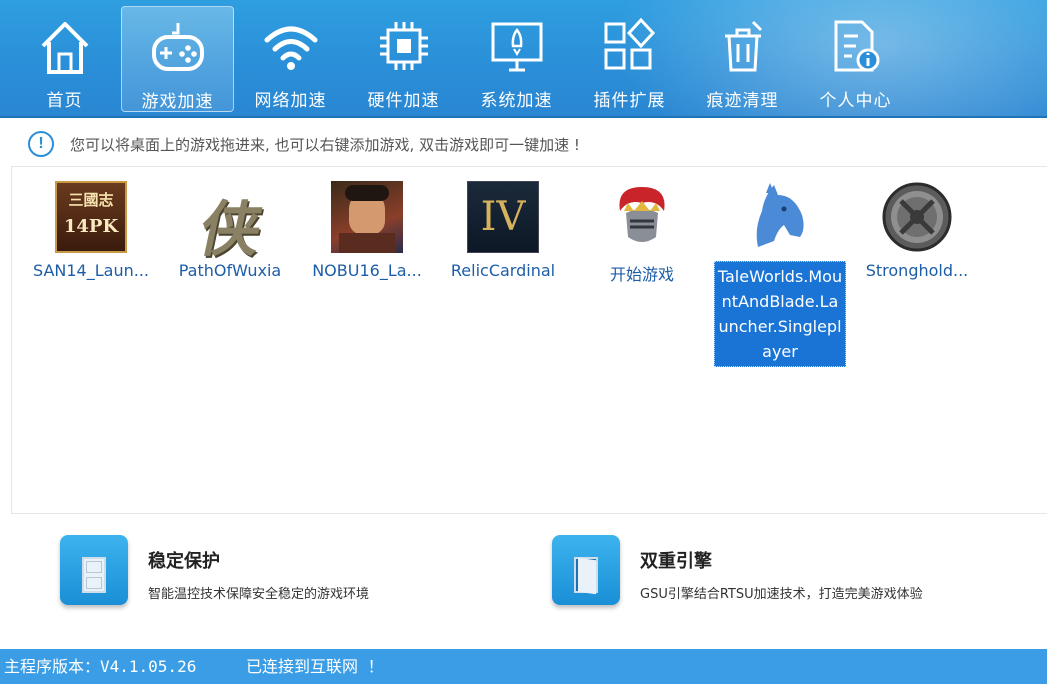 The width and height of the screenshot is (1047, 684). Describe the element at coordinates (737, 570) in the screenshot. I see `feature-dual-engine: 双重引擎 GSU引擎结合RTSU加速技术，打造完美游戏体验` at that location.